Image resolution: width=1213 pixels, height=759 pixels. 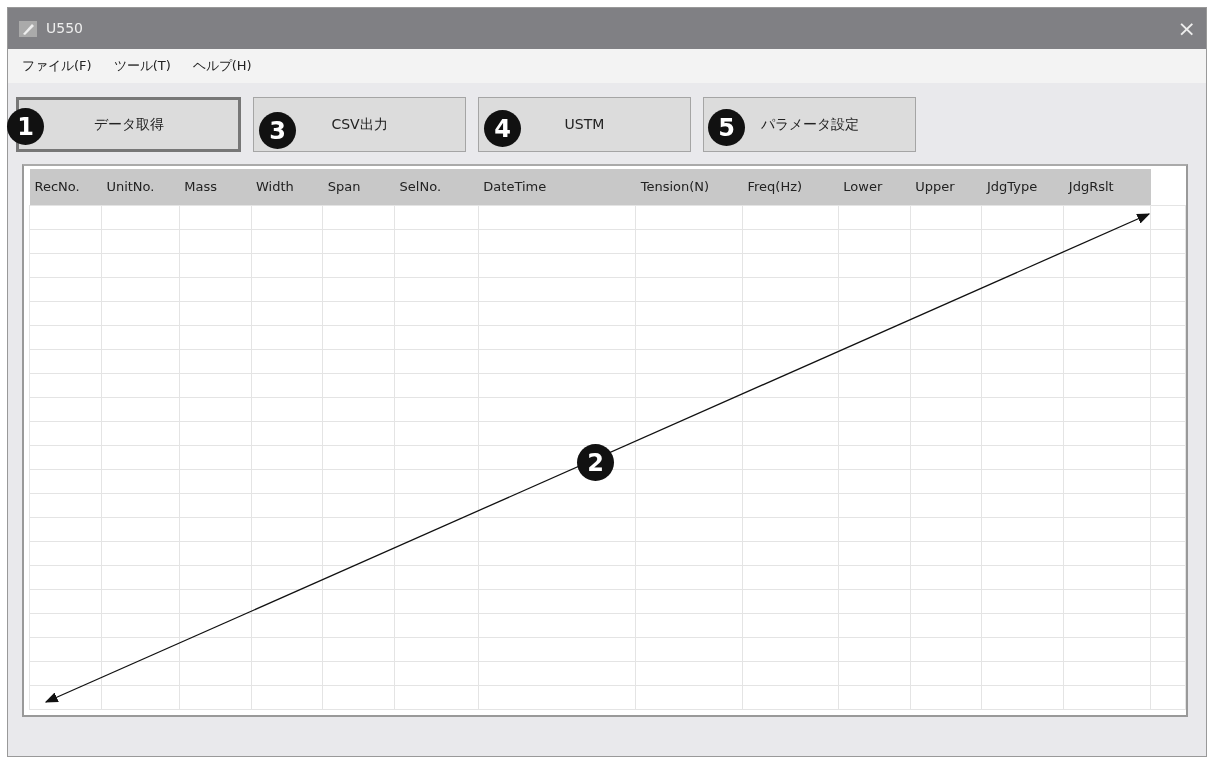 What do you see at coordinates (515, 186) in the screenshot?
I see `column-header: DateTime` at bounding box center [515, 186].